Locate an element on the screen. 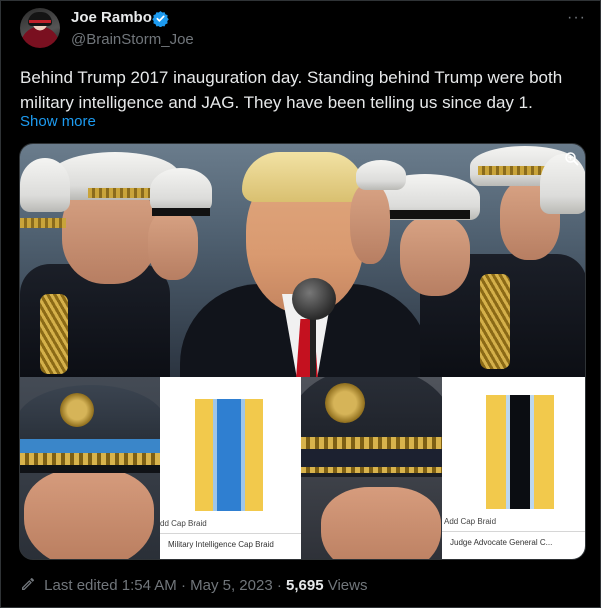 This screenshot has height=608, width=601. mi-ribbon is located at coordinates (229, 455).